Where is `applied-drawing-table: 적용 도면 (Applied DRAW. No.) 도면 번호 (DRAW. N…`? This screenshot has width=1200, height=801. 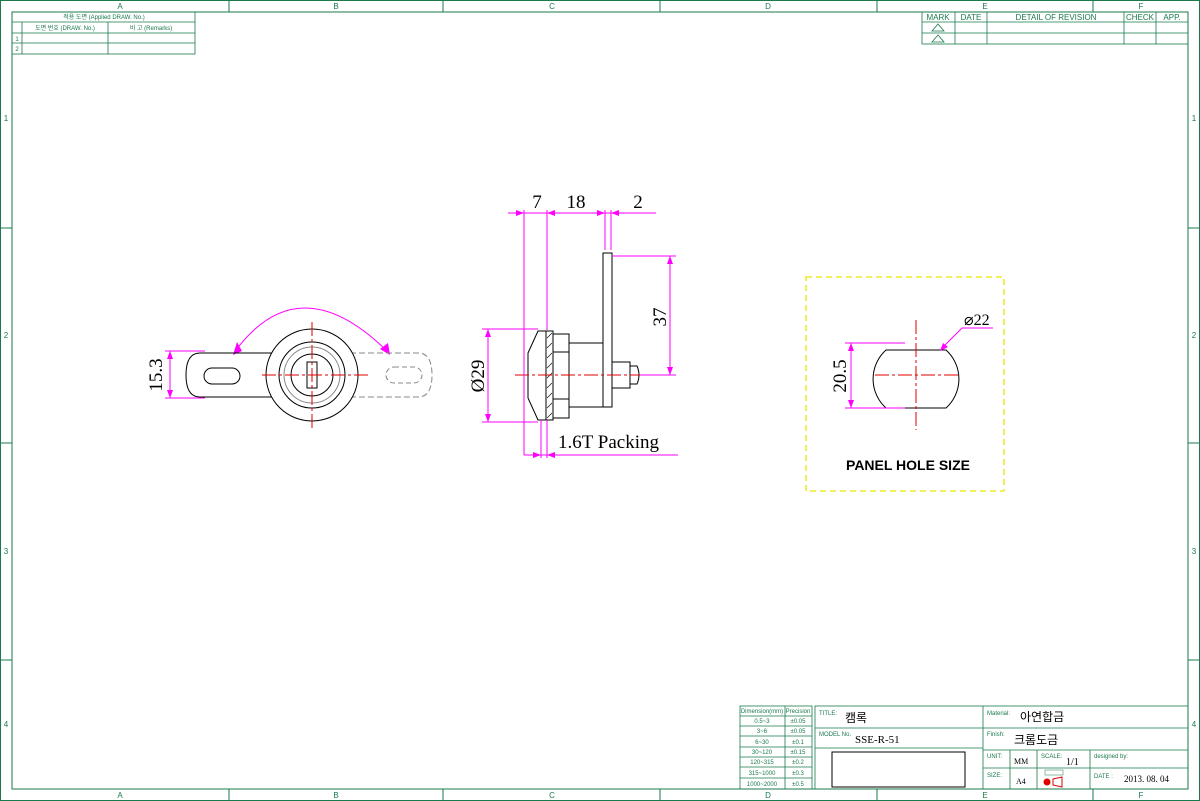
applied-drawing-table: 적용 도면 (Applied DRAW. No.) 도면 번호 (DRAW. N… is located at coordinates (103, 33).